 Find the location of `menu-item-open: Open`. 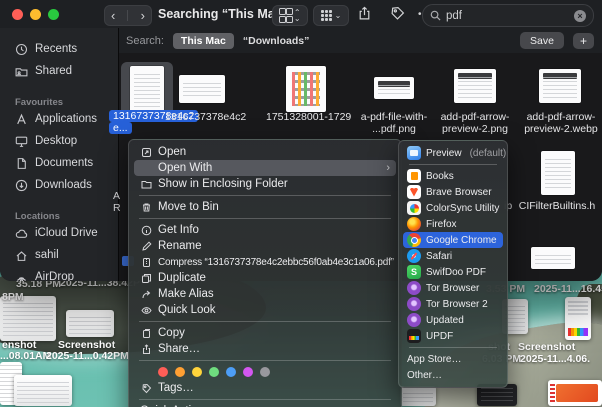

menu-item-open: Open is located at coordinates (265, 152).